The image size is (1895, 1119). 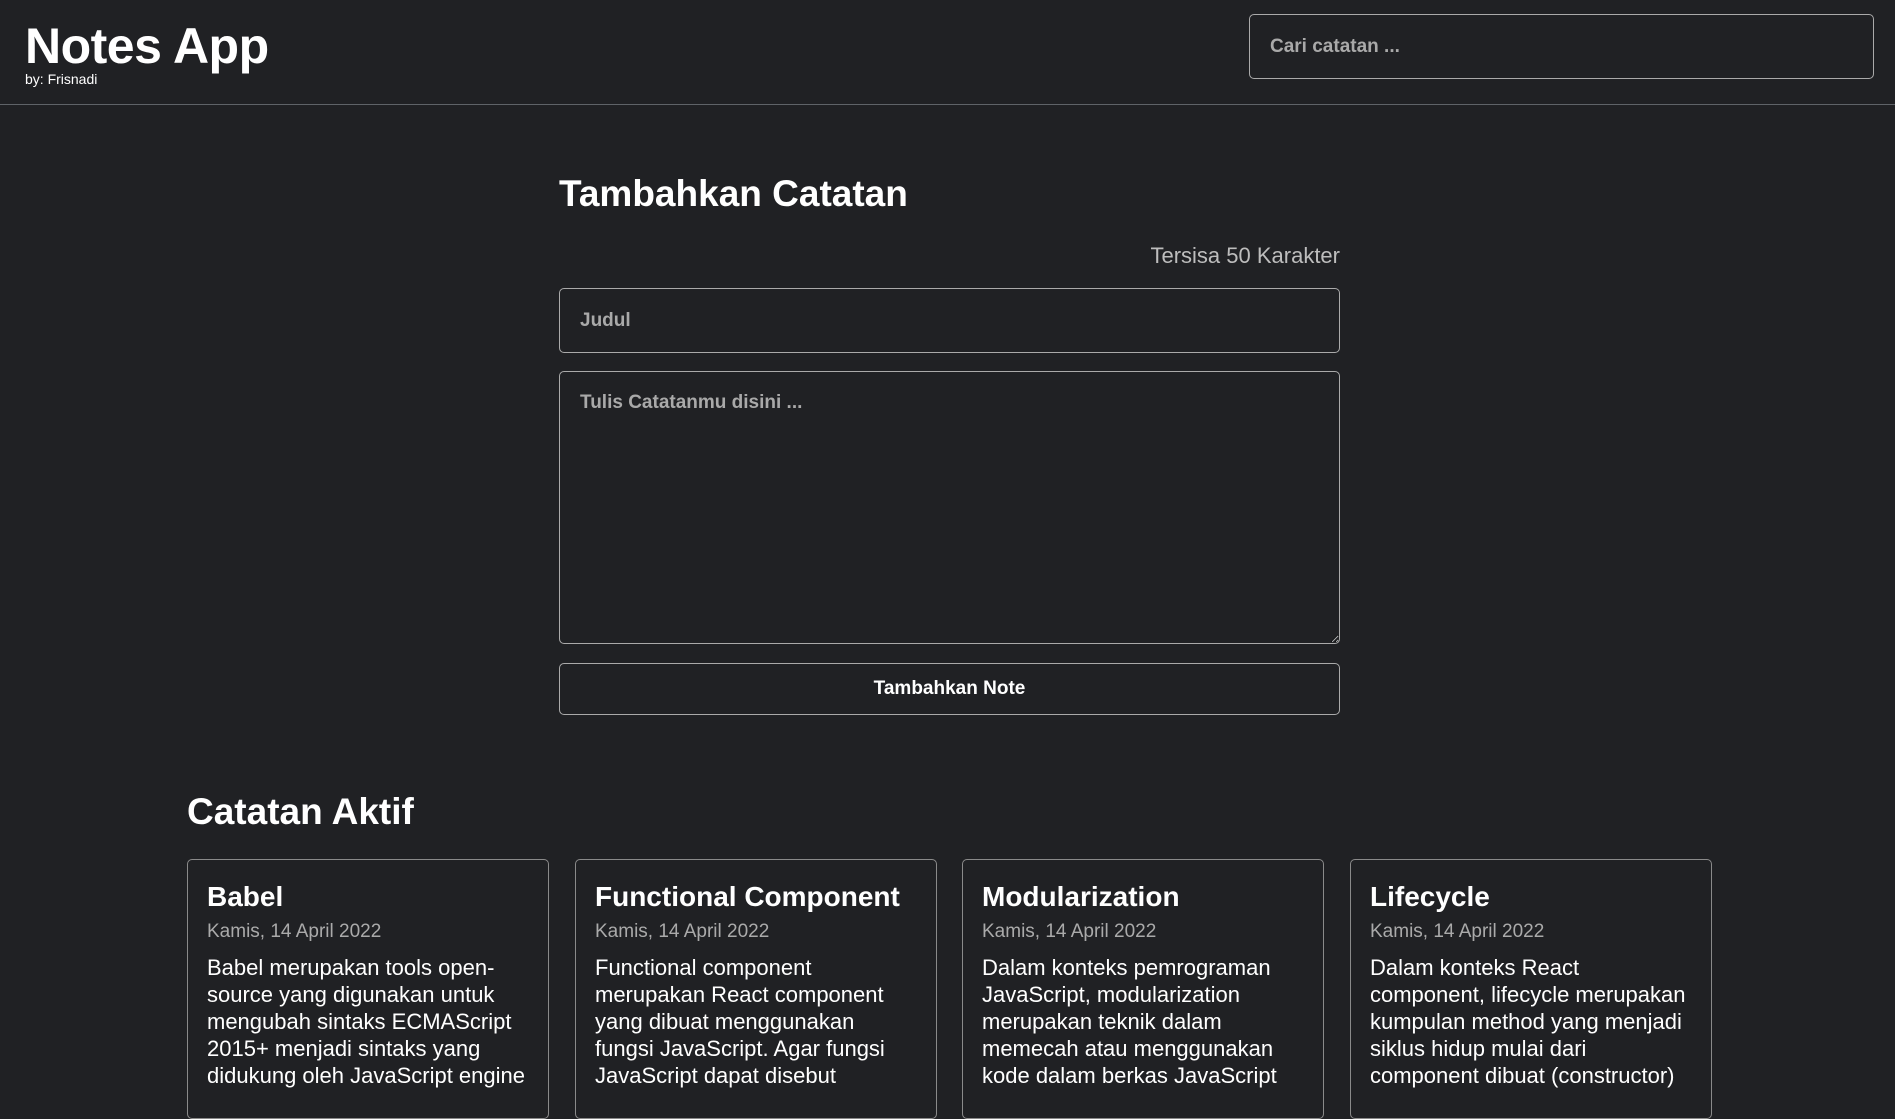 What do you see at coordinates (1081, 896) in the screenshot?
I see `note-title: Modularization` at bounding box center [1081, 896].